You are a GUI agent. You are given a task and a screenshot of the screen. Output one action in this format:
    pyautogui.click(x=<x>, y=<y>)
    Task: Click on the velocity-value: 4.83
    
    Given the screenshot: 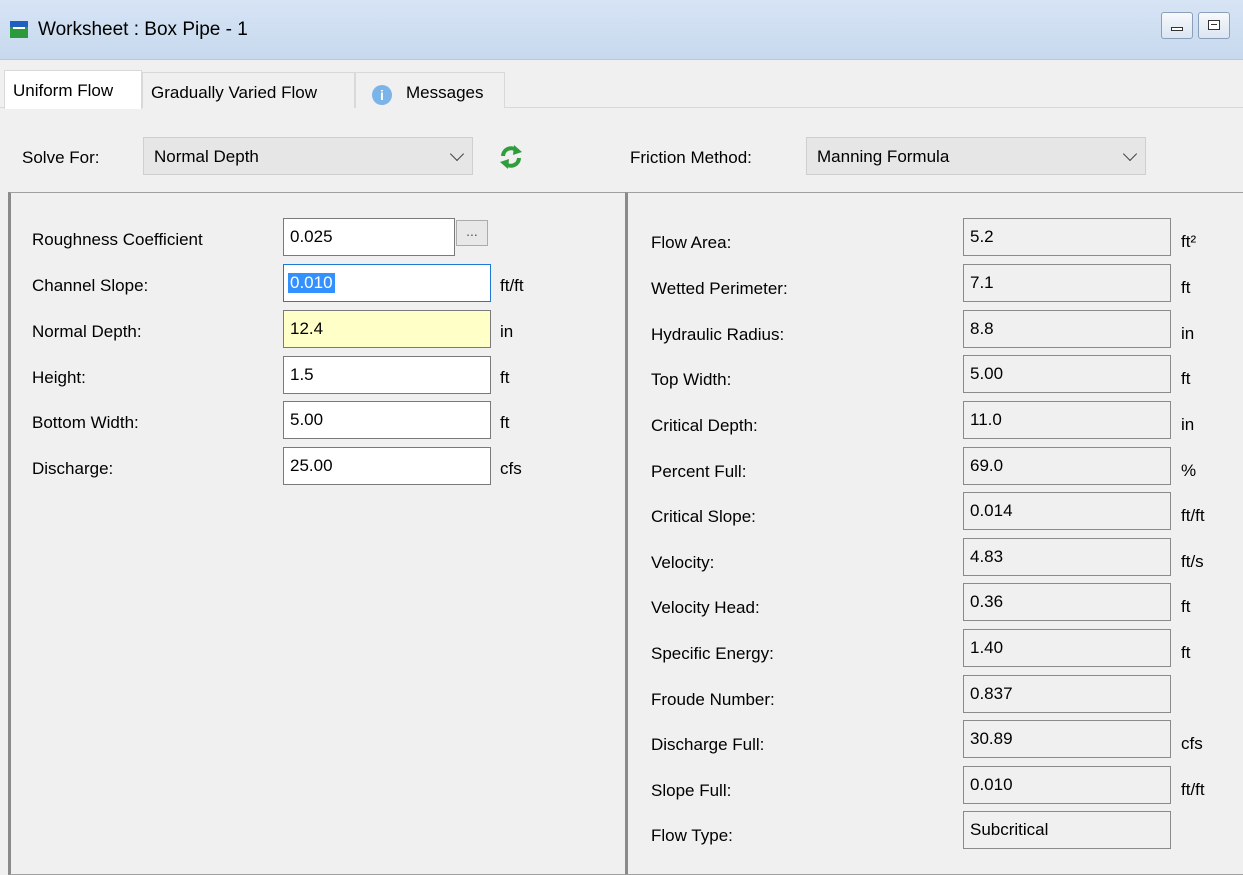 What is the action you would take?
    pyautogui.click(x=1067, y=557)
    